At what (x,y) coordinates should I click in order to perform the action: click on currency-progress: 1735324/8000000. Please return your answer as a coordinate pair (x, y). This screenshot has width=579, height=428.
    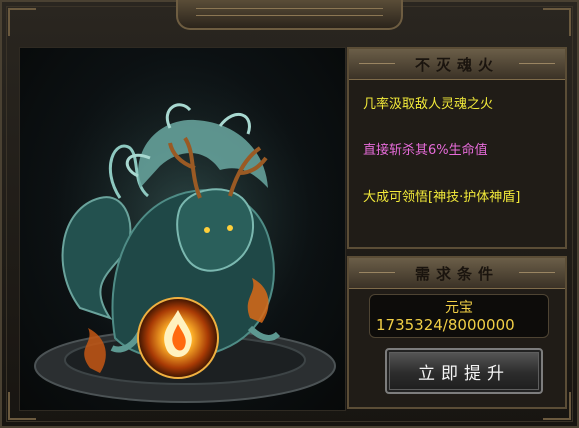
    Looking at the image, I should click on (445, 325).